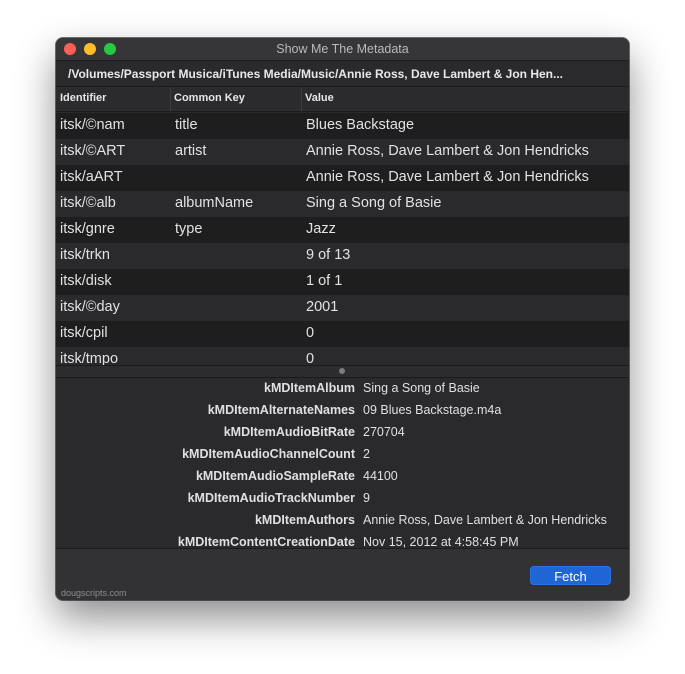  Describe the element at coordinates (432, 410) in the screenshot. I see `metadata-value: 09 Blues Backstage.m4a` at that location.